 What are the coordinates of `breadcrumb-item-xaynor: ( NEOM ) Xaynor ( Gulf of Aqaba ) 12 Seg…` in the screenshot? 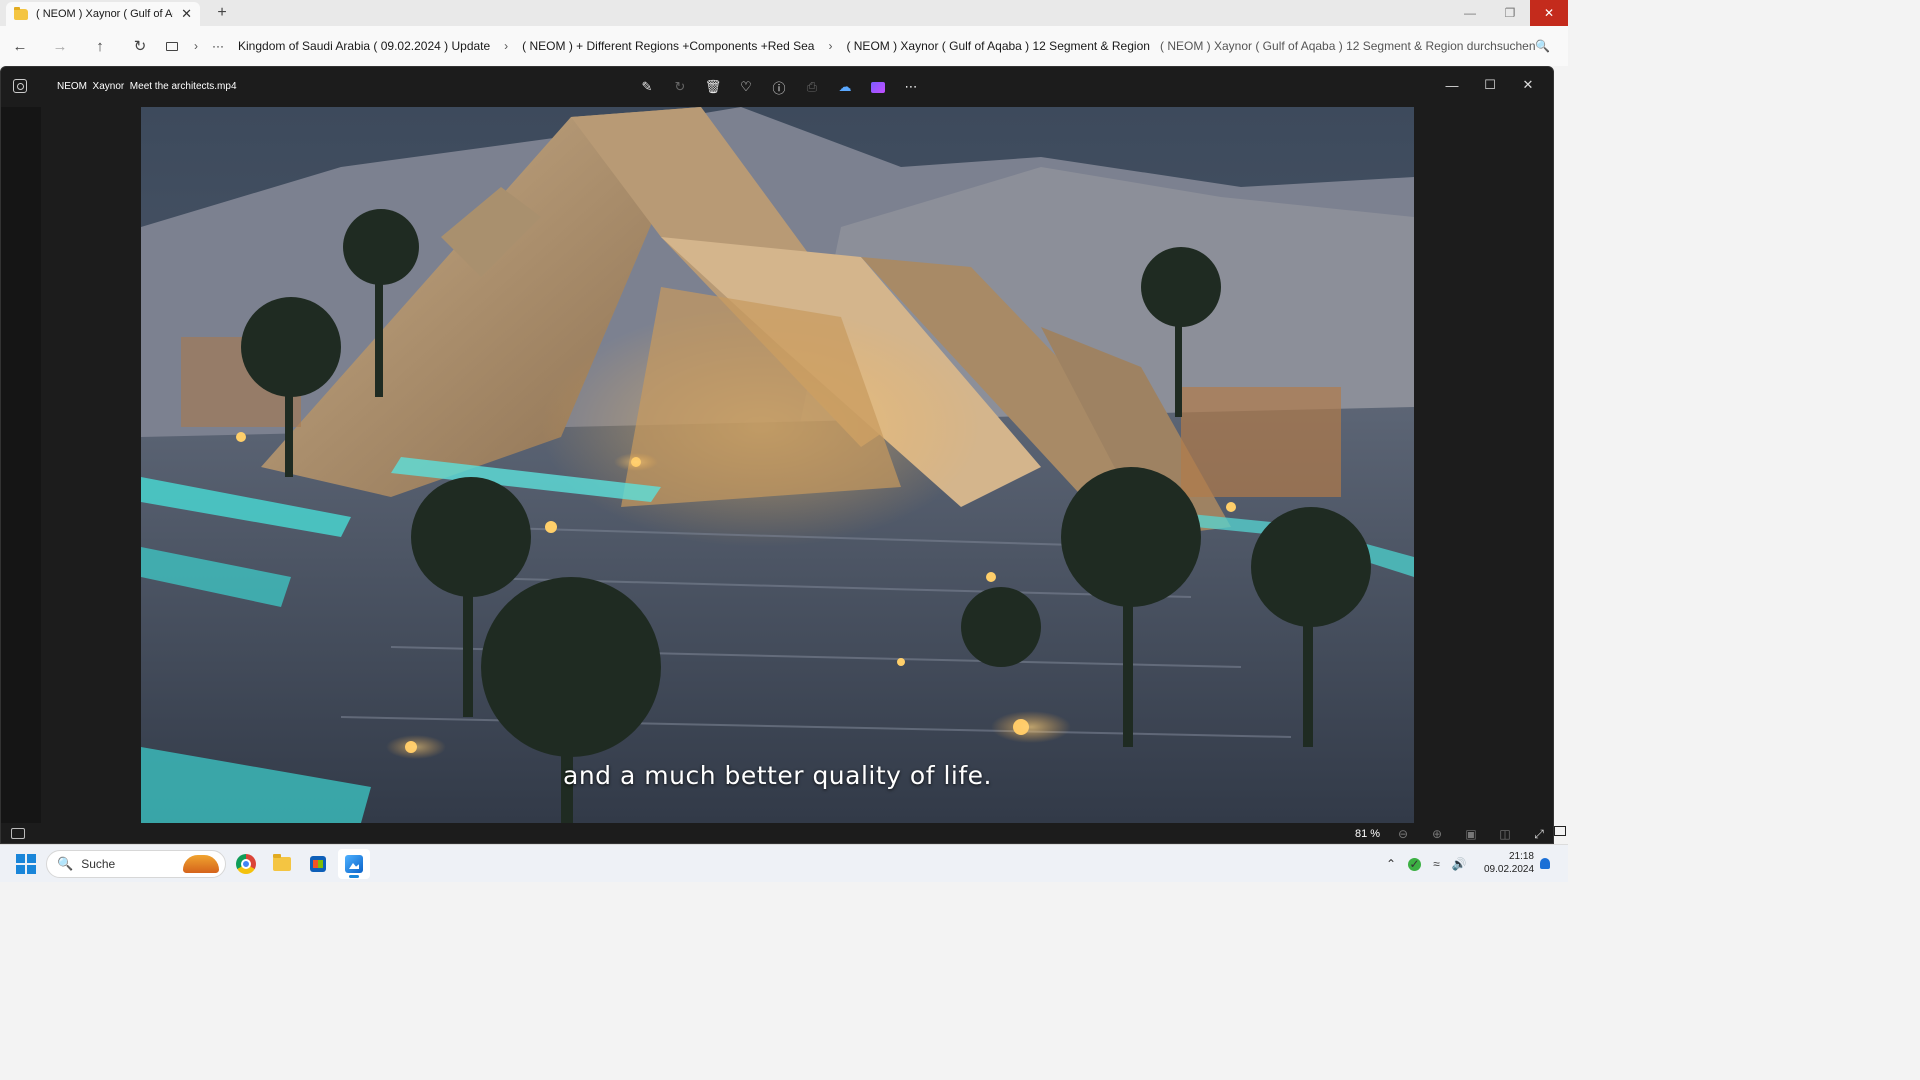 It's located at (997, 46).